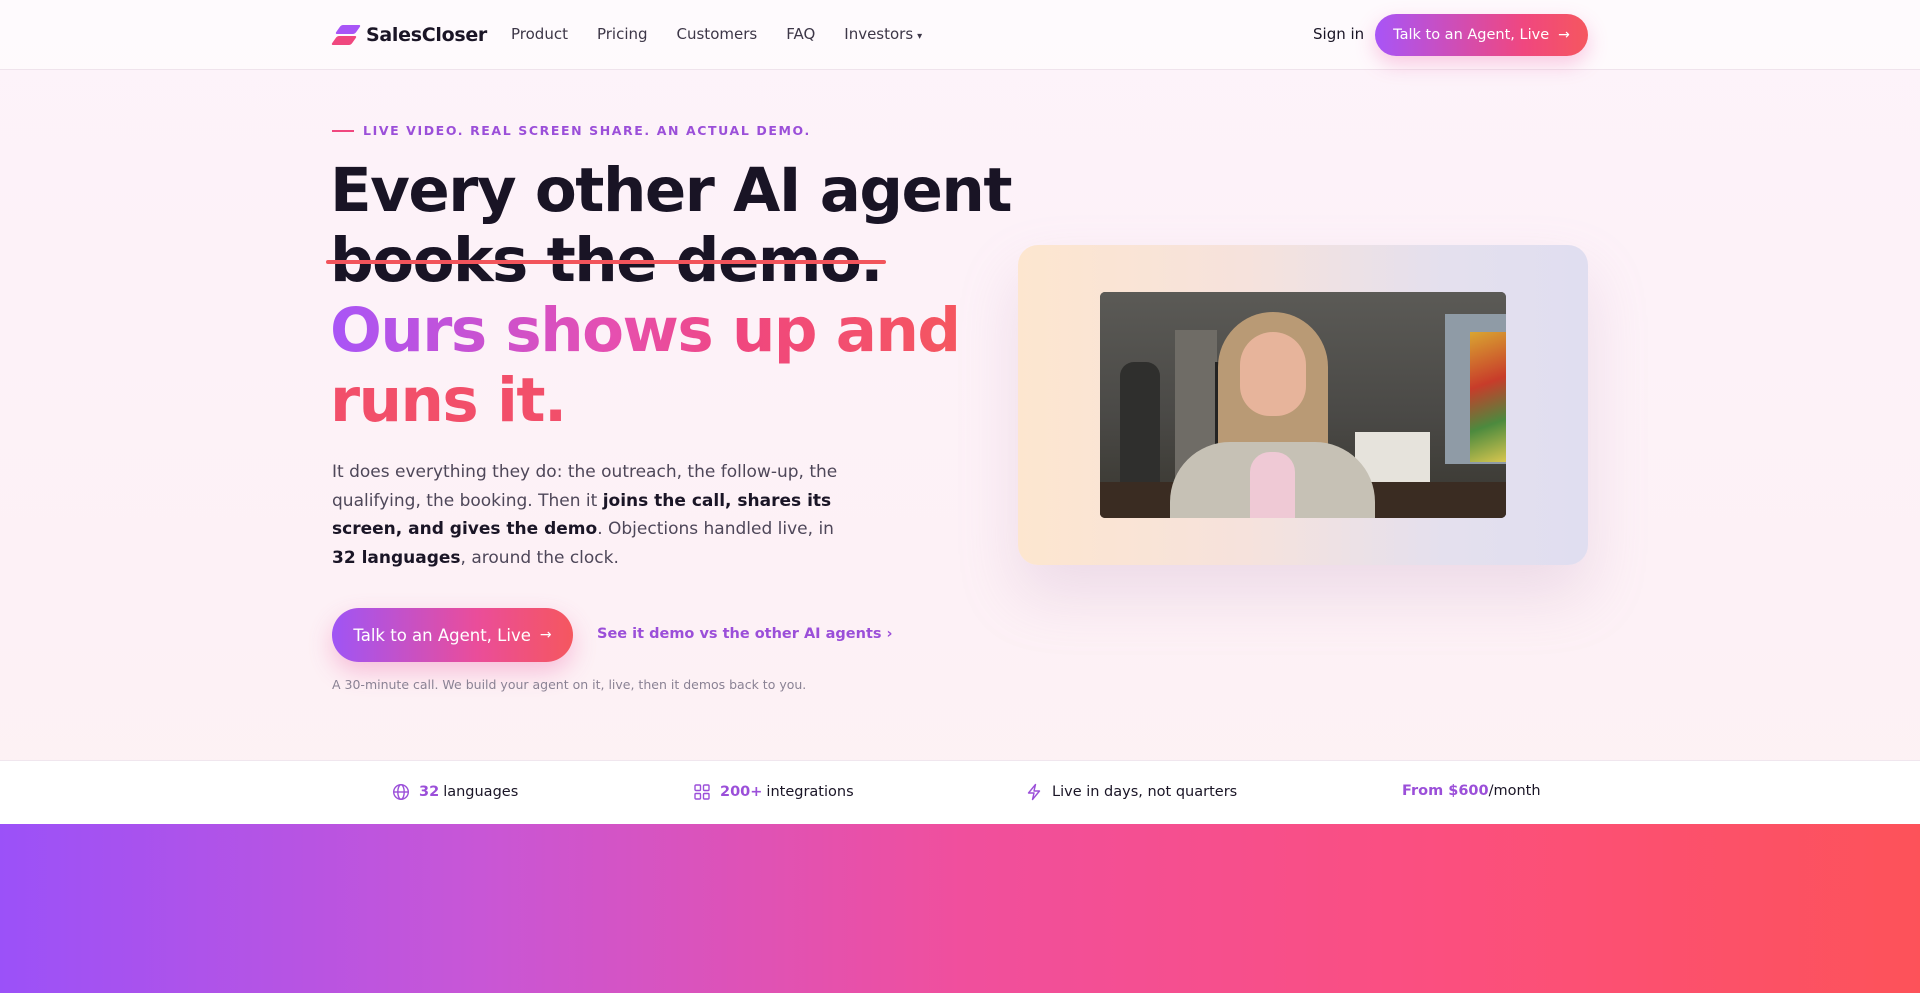 Image resolution: width=1920 pixels, height=993 pixels. Describe the element at coordinates (810, 792) in the screenshot. I see `stat-integrations-label: integrations` at that location.